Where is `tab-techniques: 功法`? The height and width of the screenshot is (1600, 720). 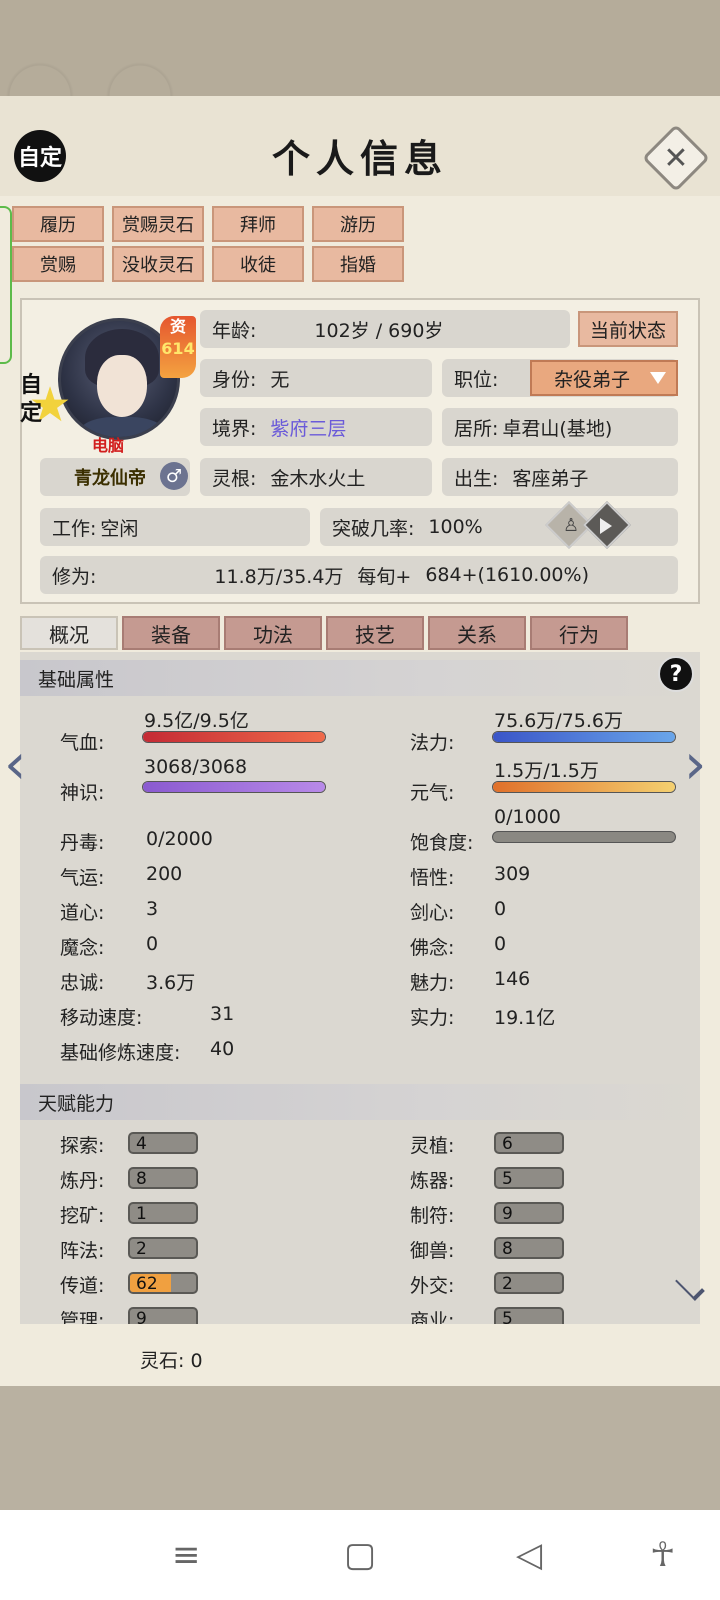 tab-techniques: 功法 is located at coordinates (273, 633).